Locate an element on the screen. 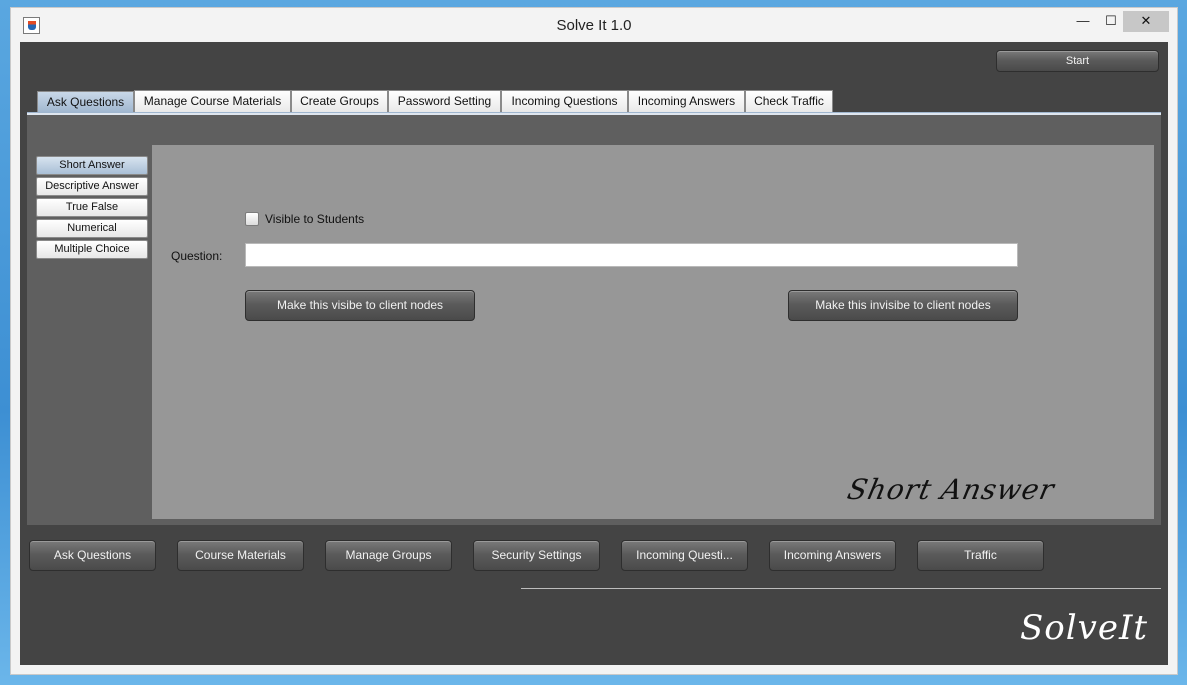  nav-incoming-answers-button: Incoming Answers is located at coordinates (832, 555).